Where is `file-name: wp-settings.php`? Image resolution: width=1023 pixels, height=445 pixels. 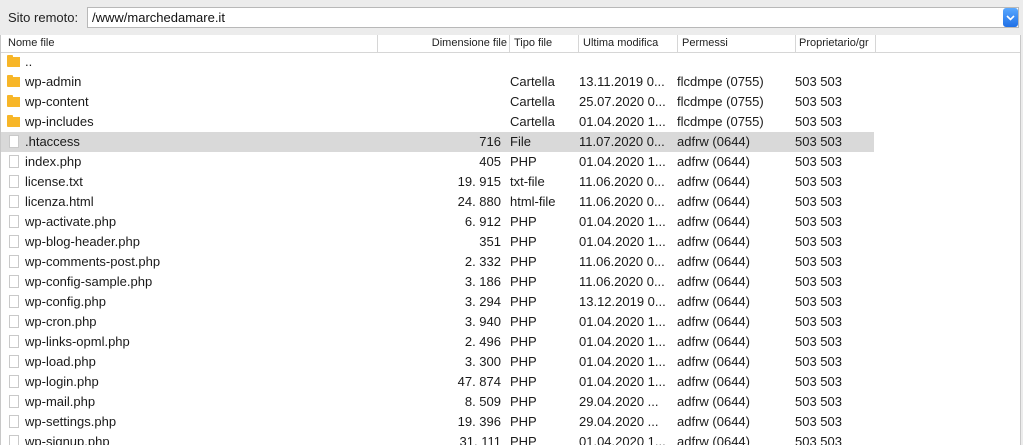 file-name: wp-settings.php is located at coordinates (71, 421).